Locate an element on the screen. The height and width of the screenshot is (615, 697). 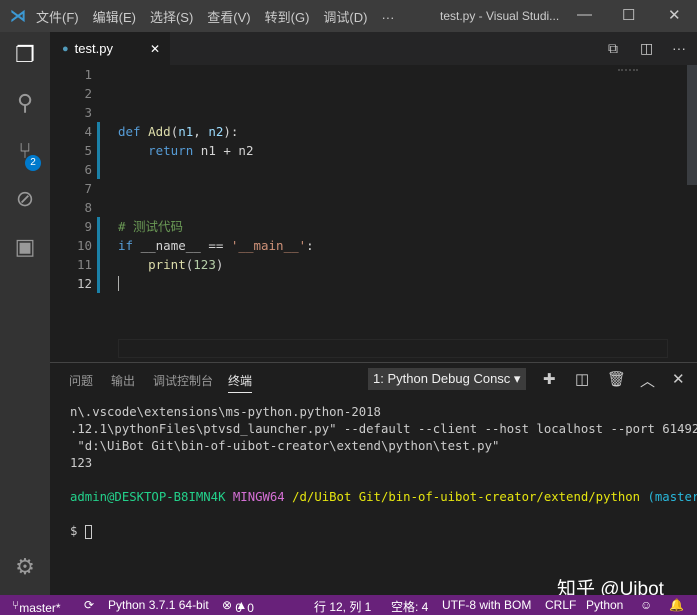
debug-icon: ⊘ is located at coordinates (25, 199).